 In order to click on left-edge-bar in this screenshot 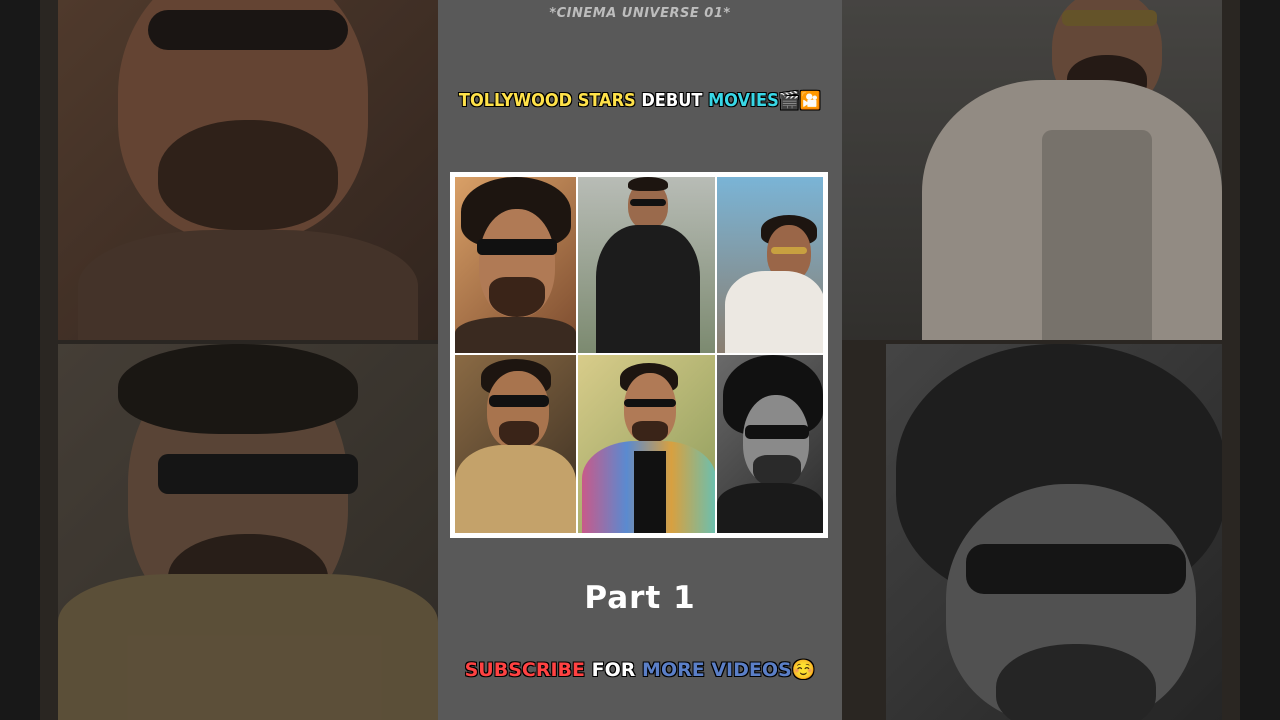, I will do `click(20, 360)`.